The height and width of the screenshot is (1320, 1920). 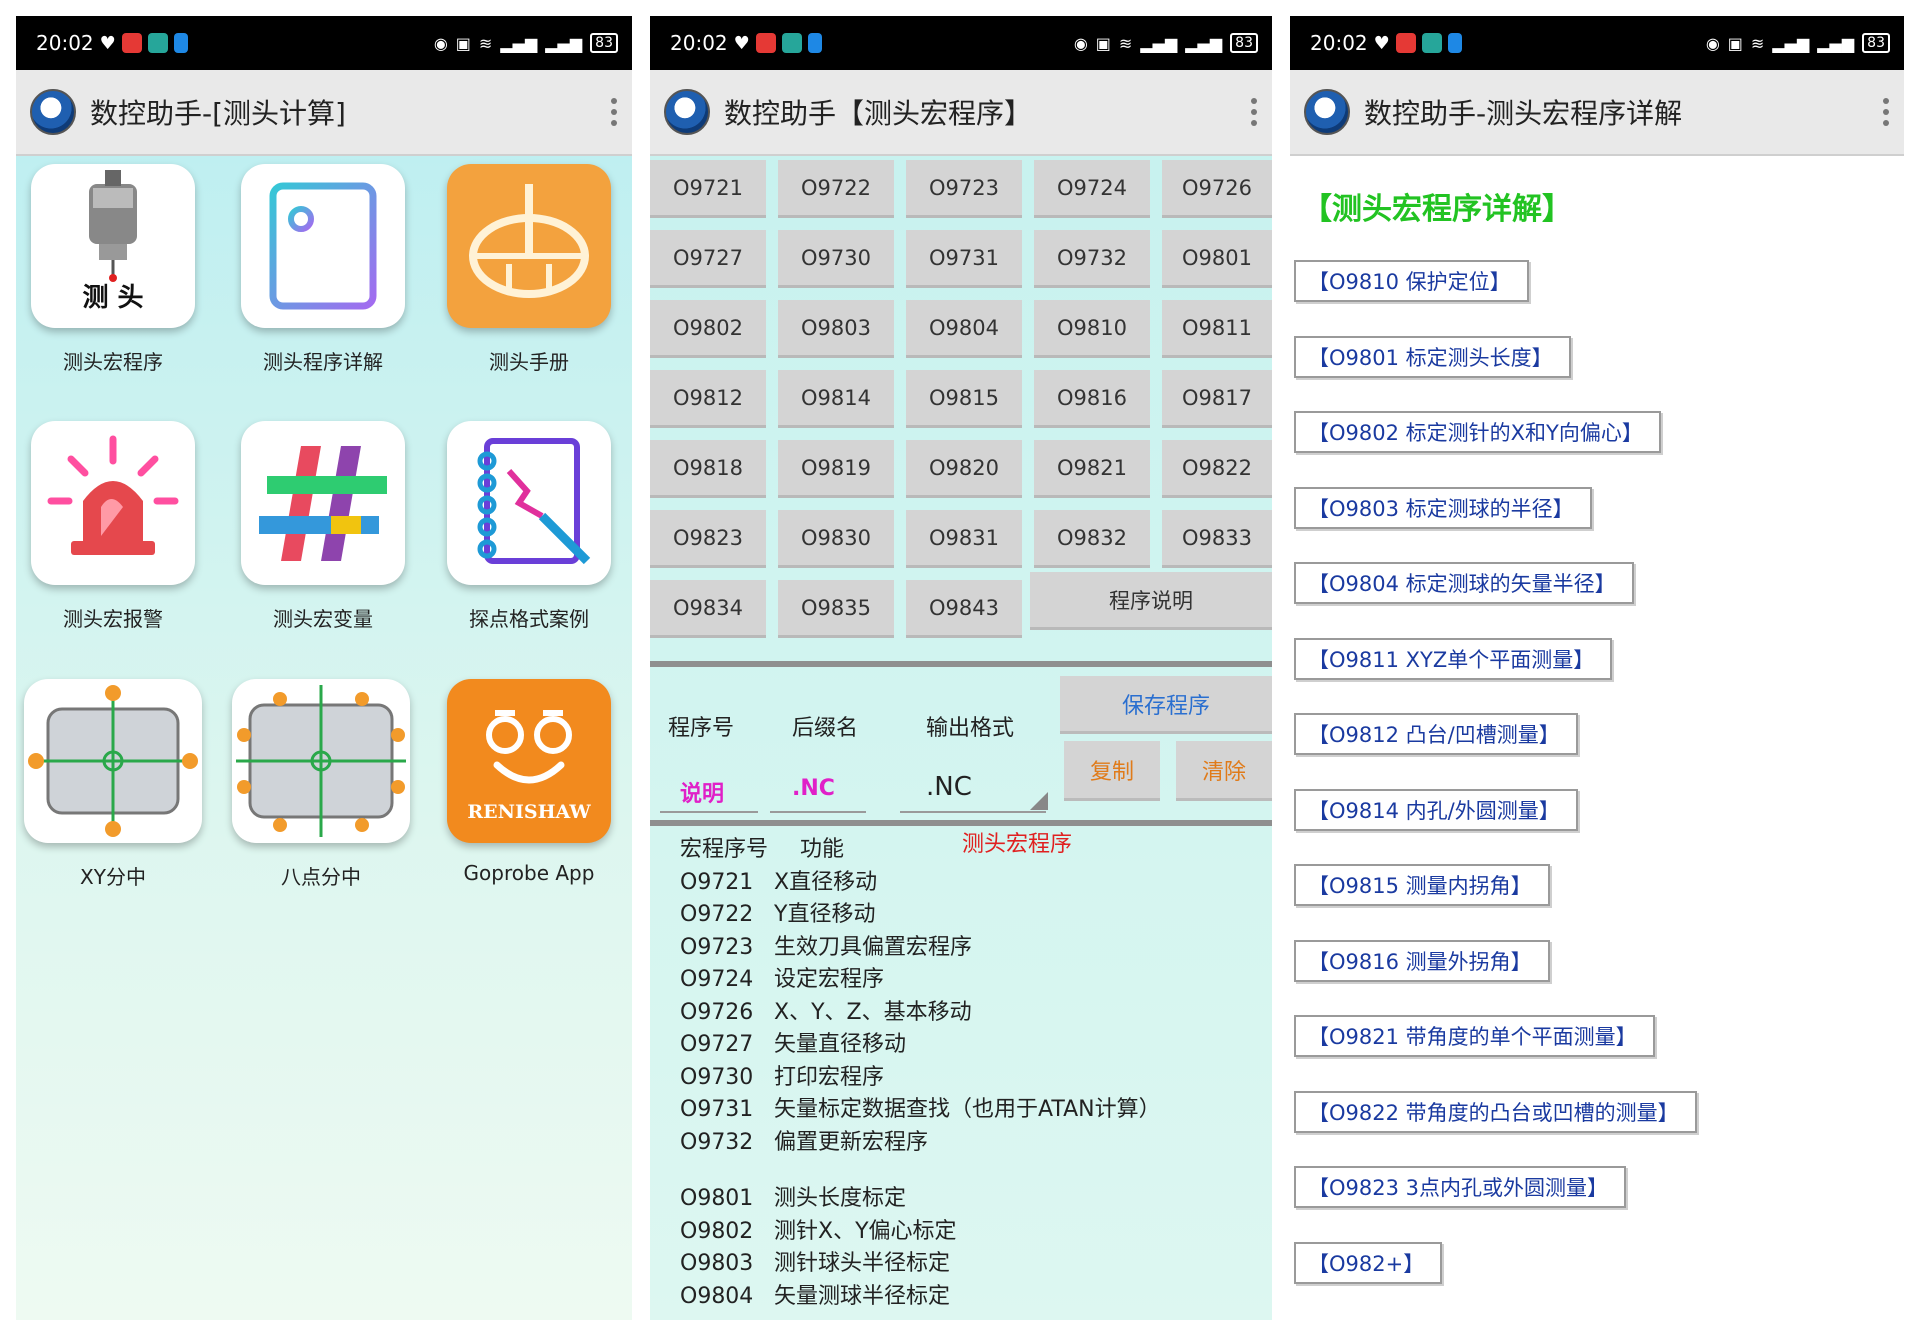 What do you see at coordinates (1217, 329) in the screenshot?
I see `program-button: O9811` at bounding box center [1217, 329].